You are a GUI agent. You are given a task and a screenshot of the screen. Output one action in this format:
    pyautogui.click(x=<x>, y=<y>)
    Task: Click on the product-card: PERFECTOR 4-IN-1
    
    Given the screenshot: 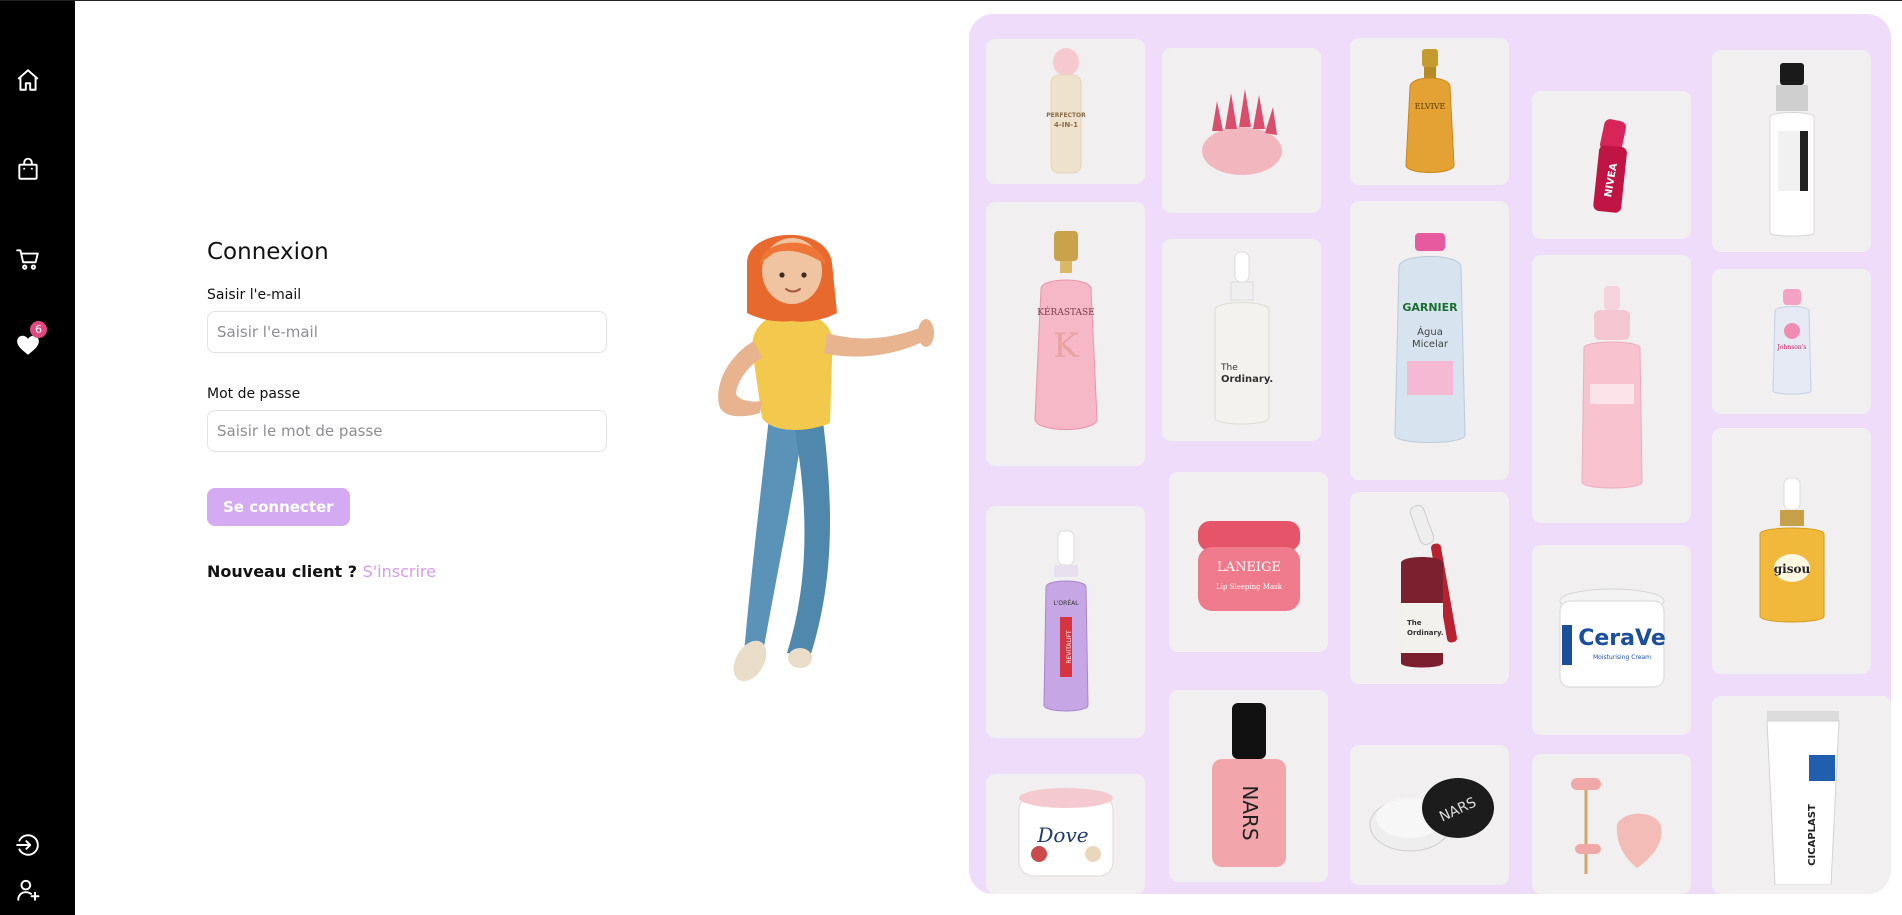 What is the action you would take?
    pyautogui.click(x=1065, y=111)
    